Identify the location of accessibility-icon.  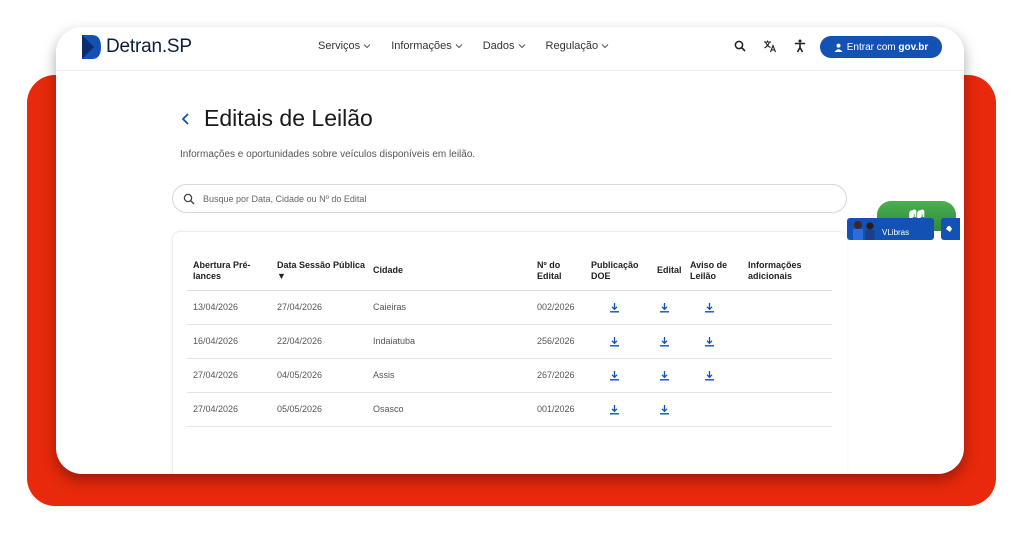
(800, 46).